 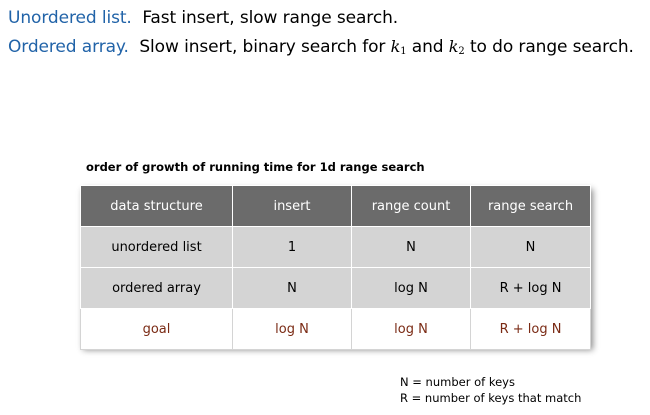 I want to click on ordered-array-description: Slow insert, binary search for, so click(x=262, y=47).